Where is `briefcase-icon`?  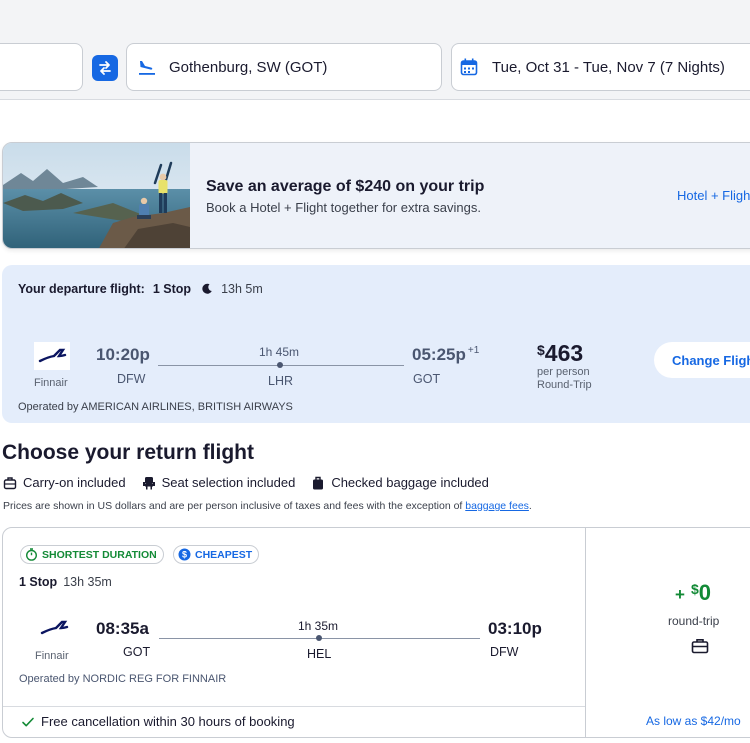
briefcase-icon is located at coordinates (700, 646).